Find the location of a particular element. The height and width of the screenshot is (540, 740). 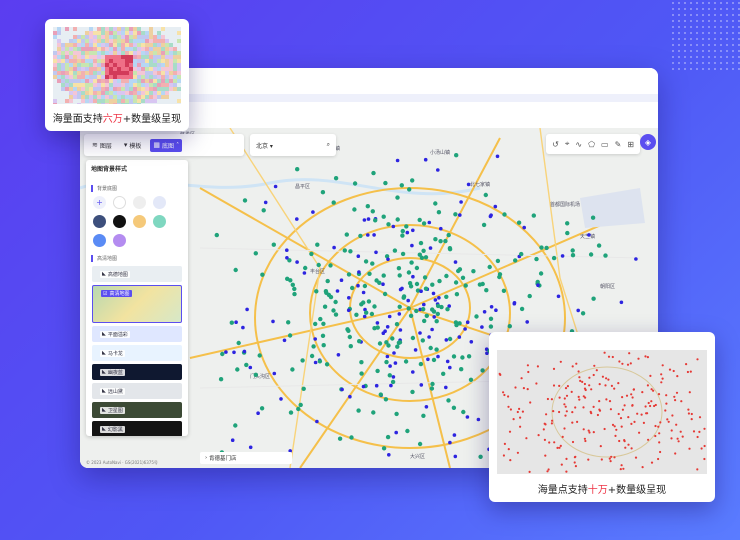

location-pin-icon: ⌖ is located at coordinates (567, 144).